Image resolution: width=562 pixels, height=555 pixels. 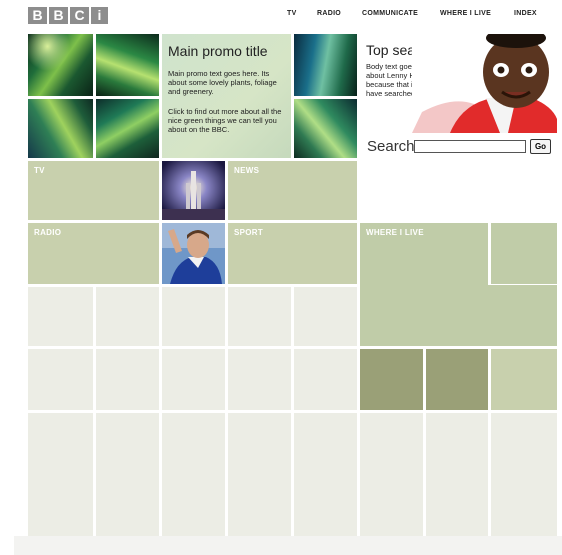 What do you see at coordinates (540, 146) in the screenshot?
I see `go-button: Go` at bounding box center [540, 146].